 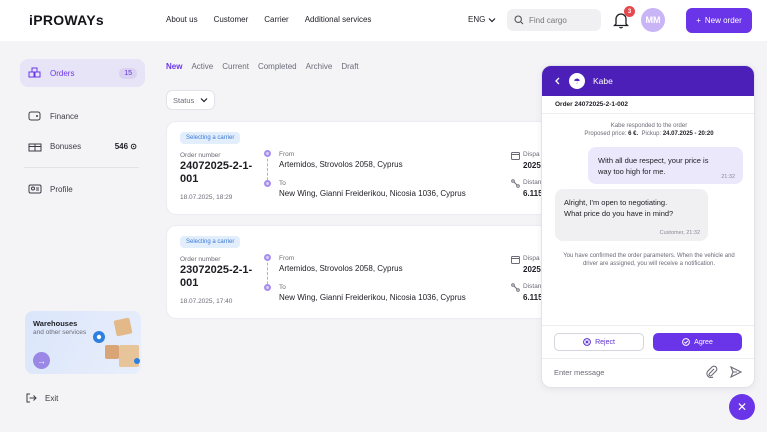 I want to click on reject-button: Reject, so click(x=599, y=342).